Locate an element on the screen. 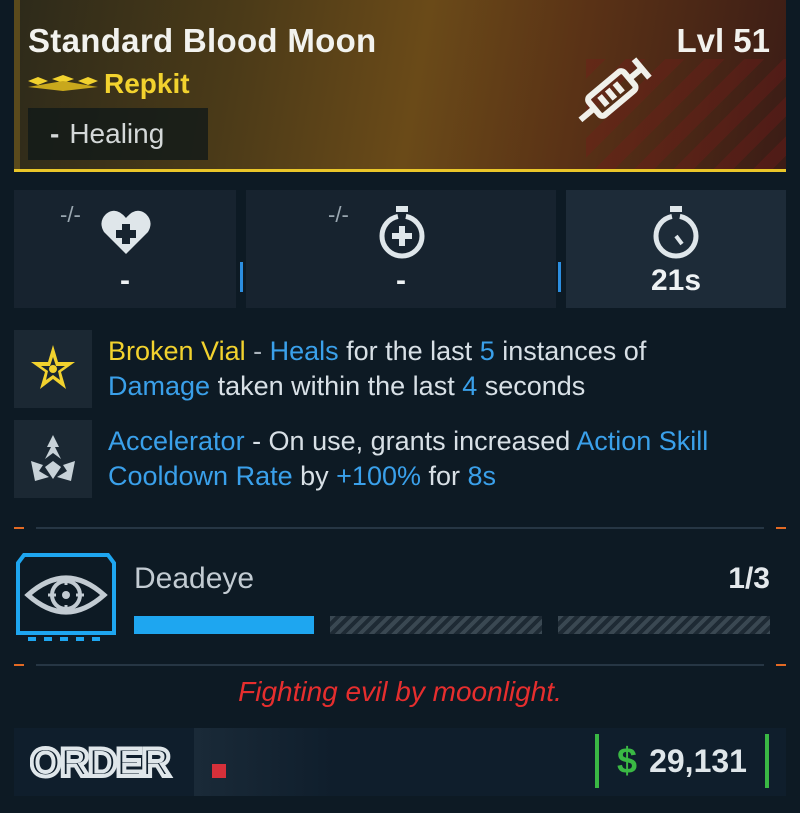 The height and width of the screenshot is (813, 800). stat-heal: -/- - is located at coordinates (125, 249).